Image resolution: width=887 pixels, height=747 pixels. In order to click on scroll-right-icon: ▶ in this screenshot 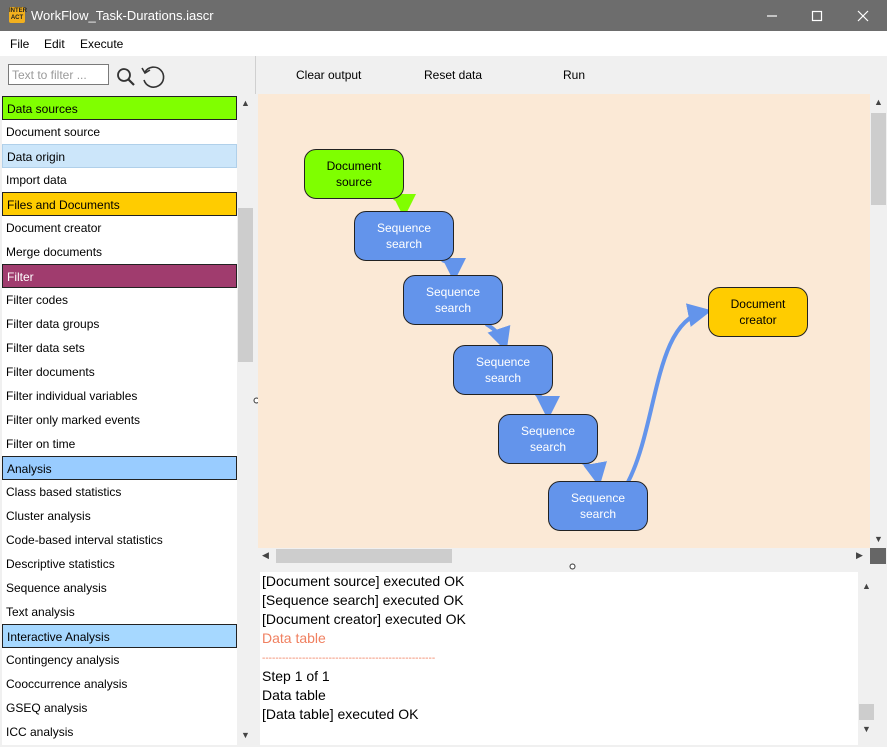, I will do `click(859, 555)`.